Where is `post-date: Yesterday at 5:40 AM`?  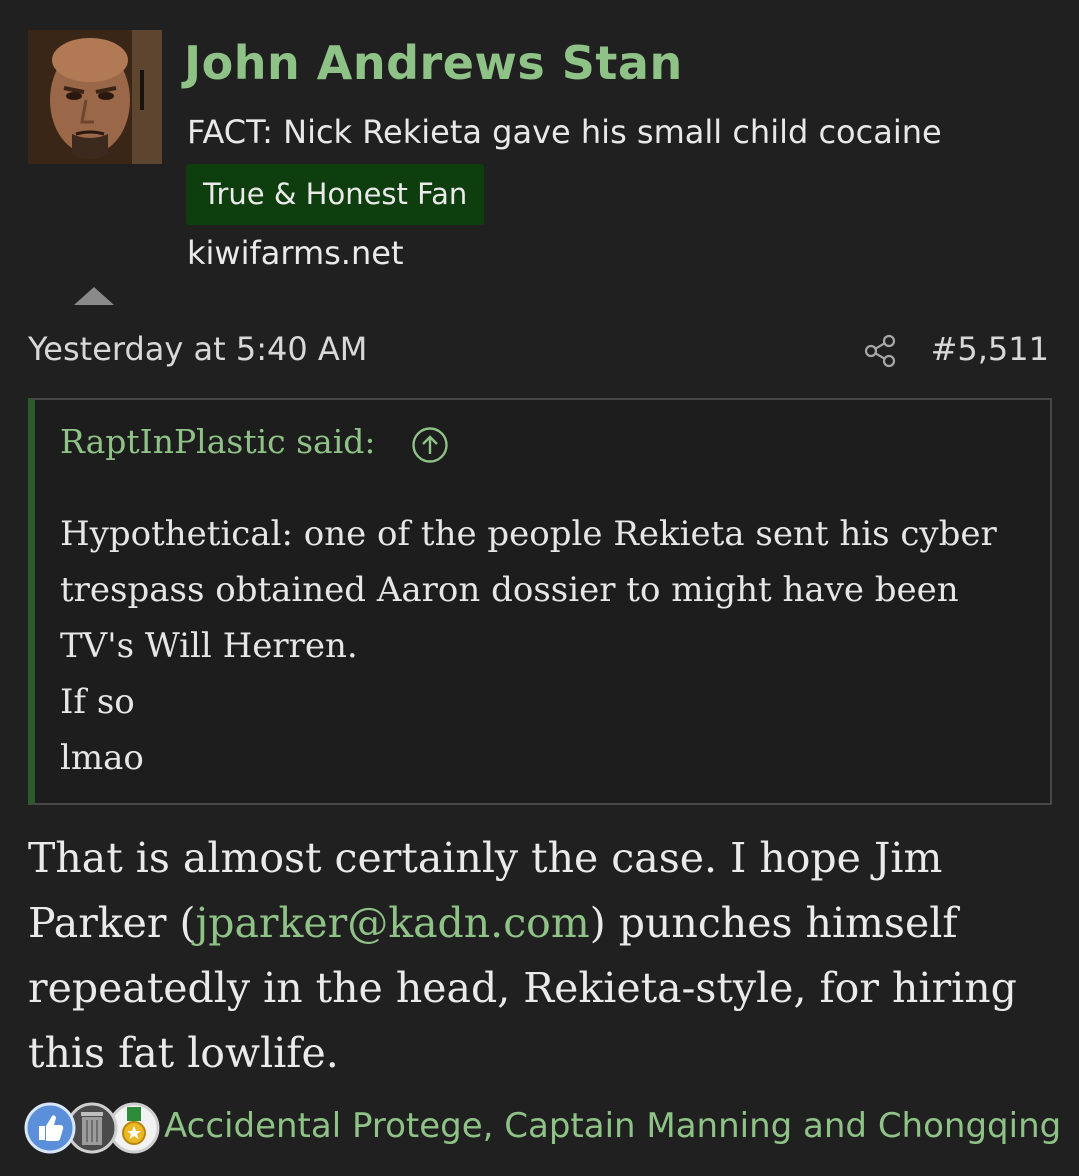 post-date: Yesterday at 5:40 AM is located at coordinates (197, 349).